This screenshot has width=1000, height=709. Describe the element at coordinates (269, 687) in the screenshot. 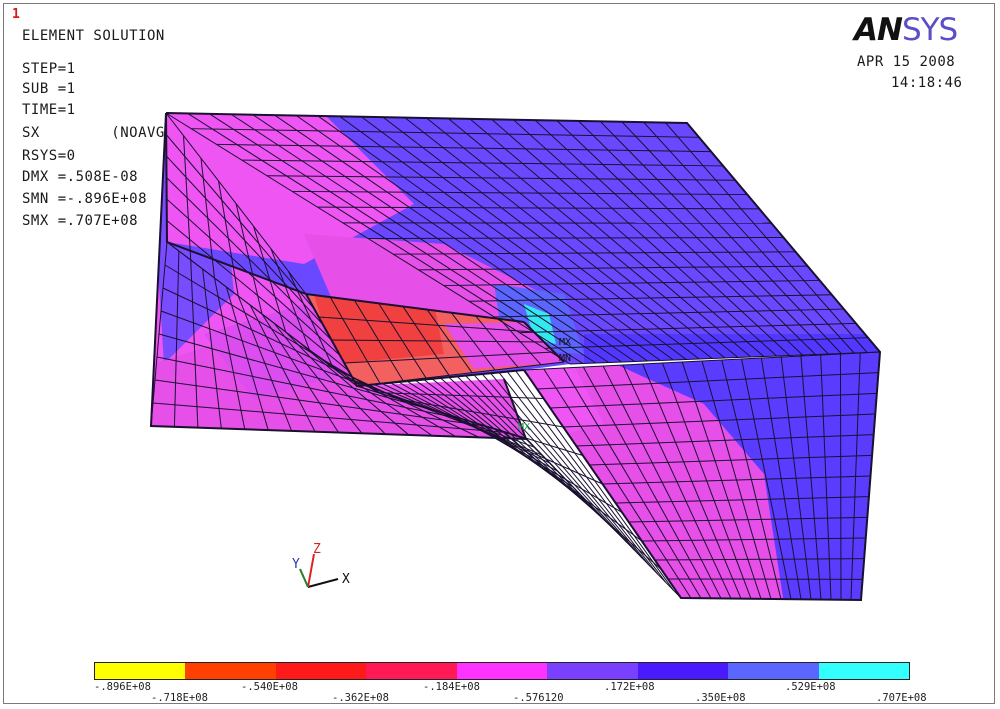

I see `legend-tick-top-2: -.540E+08` at that location.